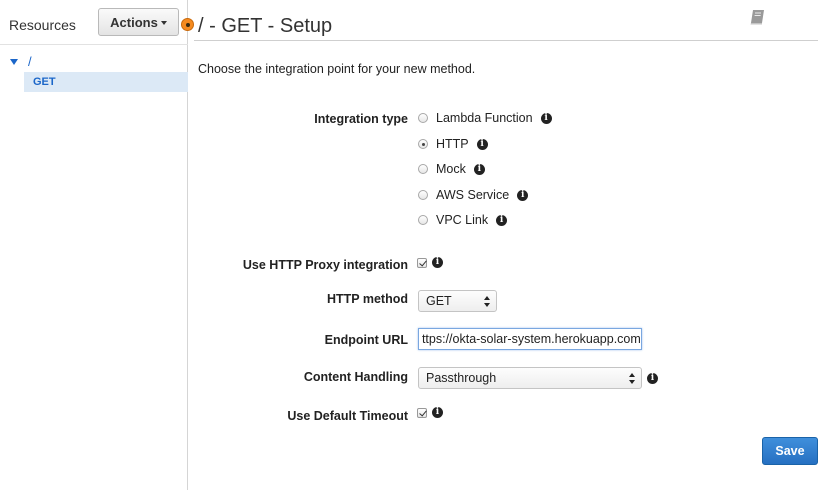 This screenshot has height=490, width=824. What do you see at coordinates (187, 24) in the screenshot?
I see `splitter-handle-icon` at bounding box center [187, 24].